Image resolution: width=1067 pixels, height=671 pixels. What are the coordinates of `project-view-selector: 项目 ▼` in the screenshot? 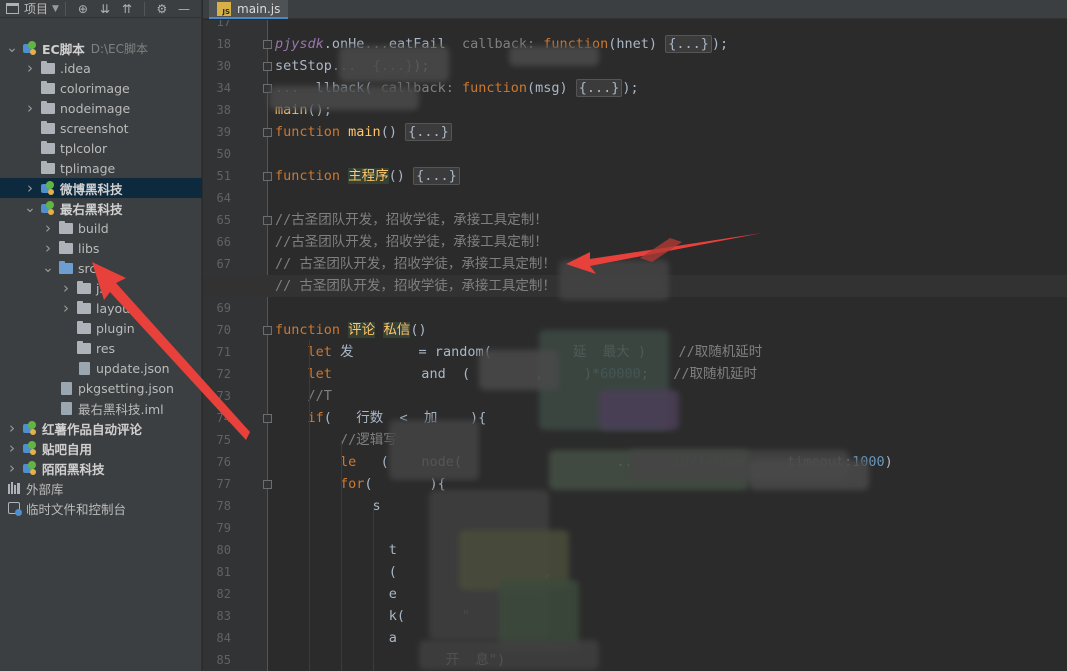 It's located at (32, 9).